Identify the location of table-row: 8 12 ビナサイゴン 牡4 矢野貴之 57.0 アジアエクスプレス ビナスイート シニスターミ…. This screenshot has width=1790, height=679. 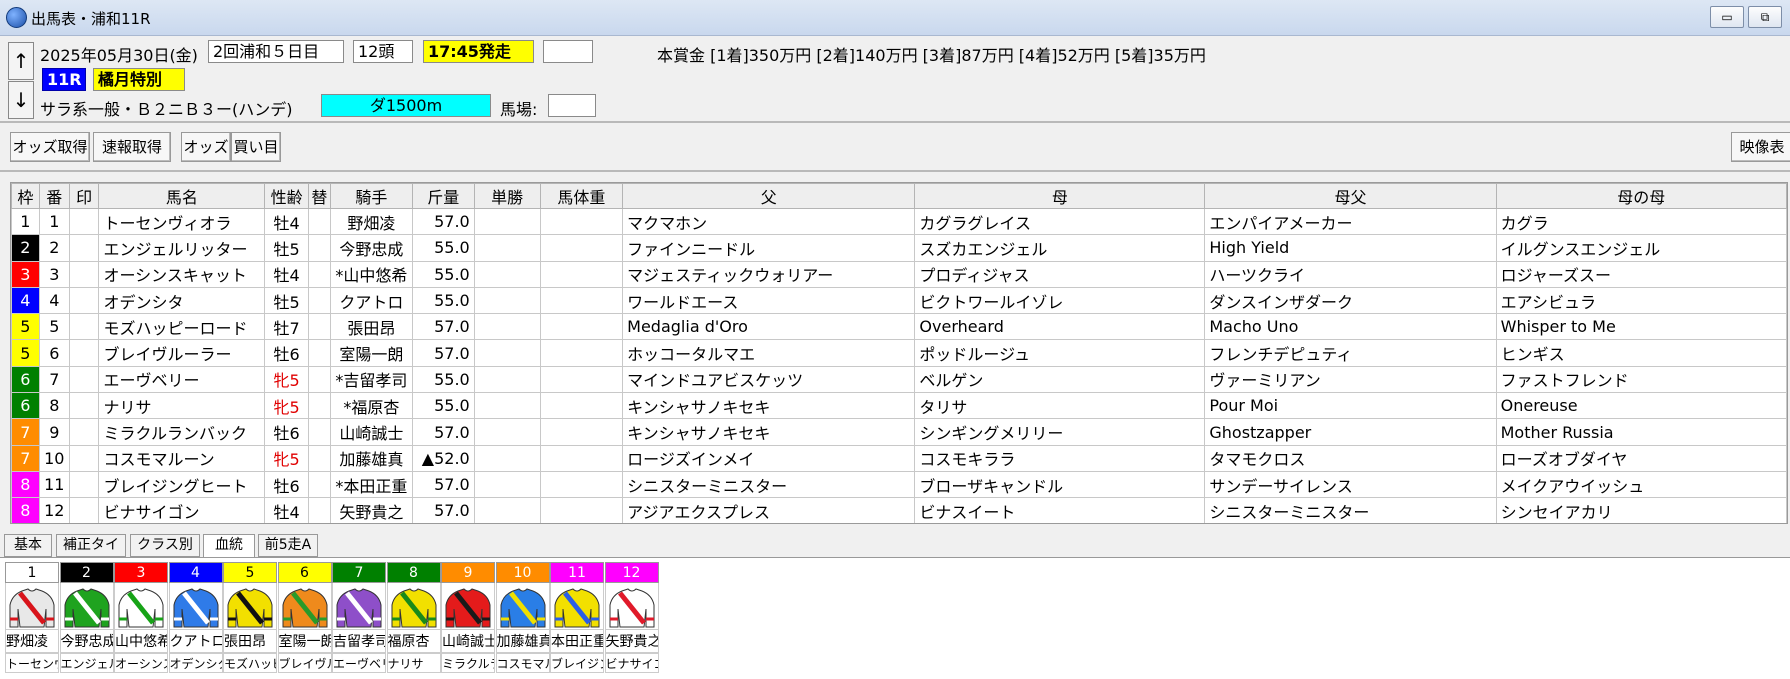
(899, 510).